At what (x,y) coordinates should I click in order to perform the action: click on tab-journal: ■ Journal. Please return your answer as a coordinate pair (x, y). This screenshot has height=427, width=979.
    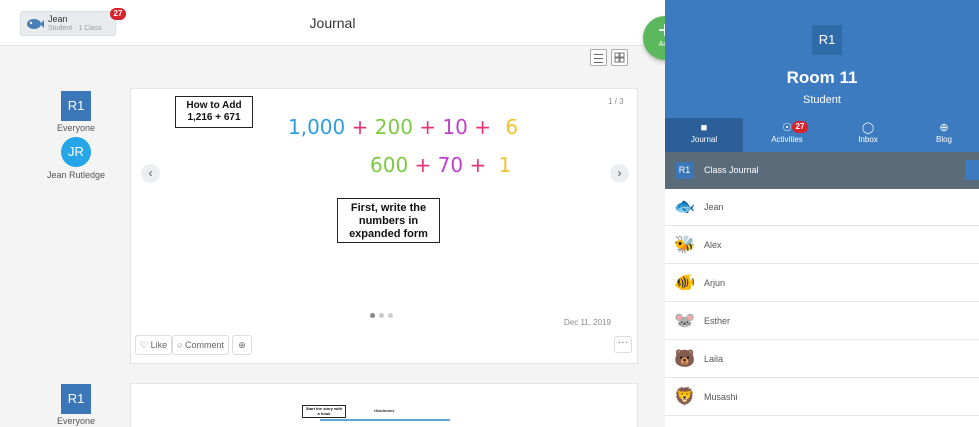
    Looking at the image, I should click on (704, 135).